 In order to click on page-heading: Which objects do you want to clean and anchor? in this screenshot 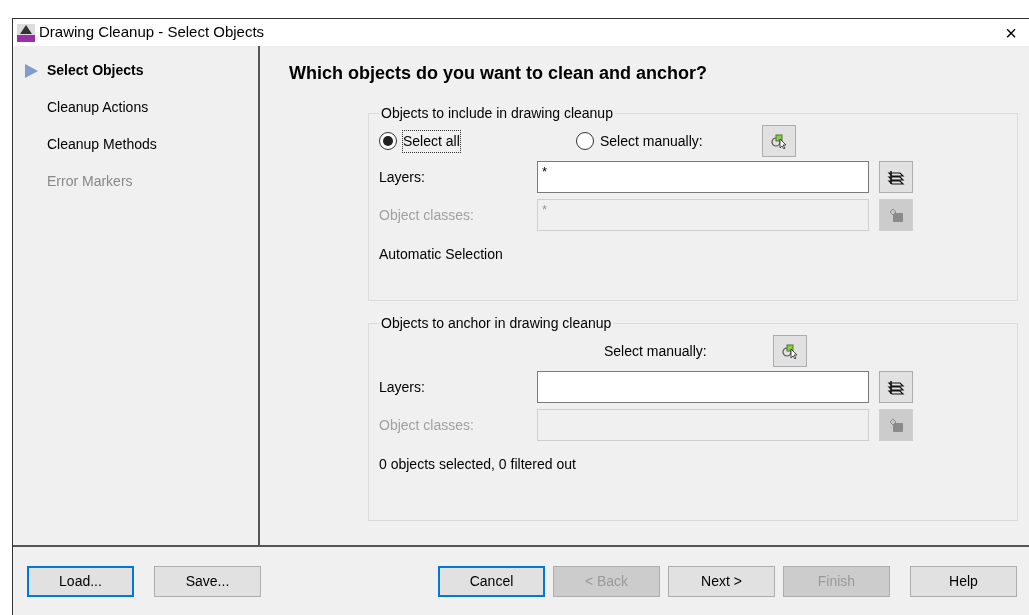, I will do `click(499, 73)`.